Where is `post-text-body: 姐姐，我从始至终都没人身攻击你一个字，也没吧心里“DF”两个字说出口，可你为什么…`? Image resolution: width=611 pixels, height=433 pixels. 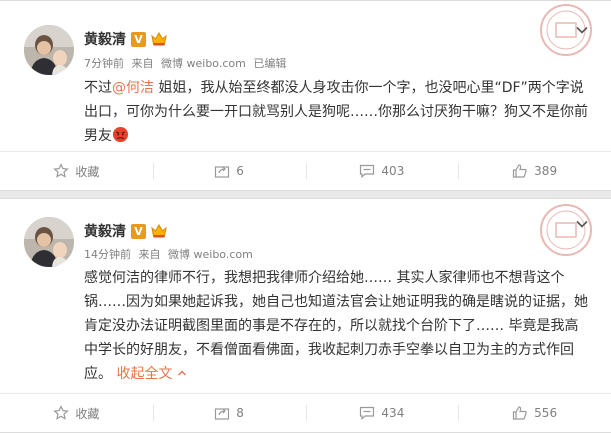
post-text-body: 姐姐，我从始至终都没人身攻击你一个字，也没吧心里“DF”两个字说出口，可你为什么… is located at coordinates (336, 112).